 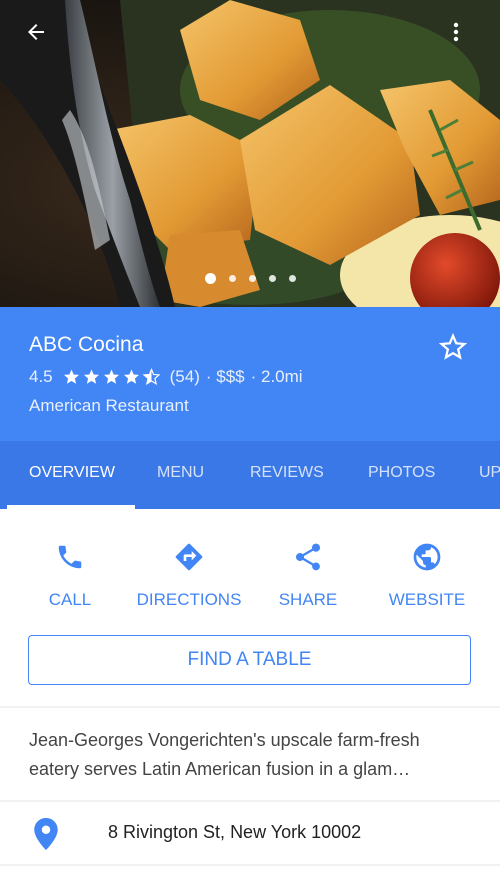 I want to click on address-text: 8 Rivington St, New York 10002, so click(x=235, y=832).